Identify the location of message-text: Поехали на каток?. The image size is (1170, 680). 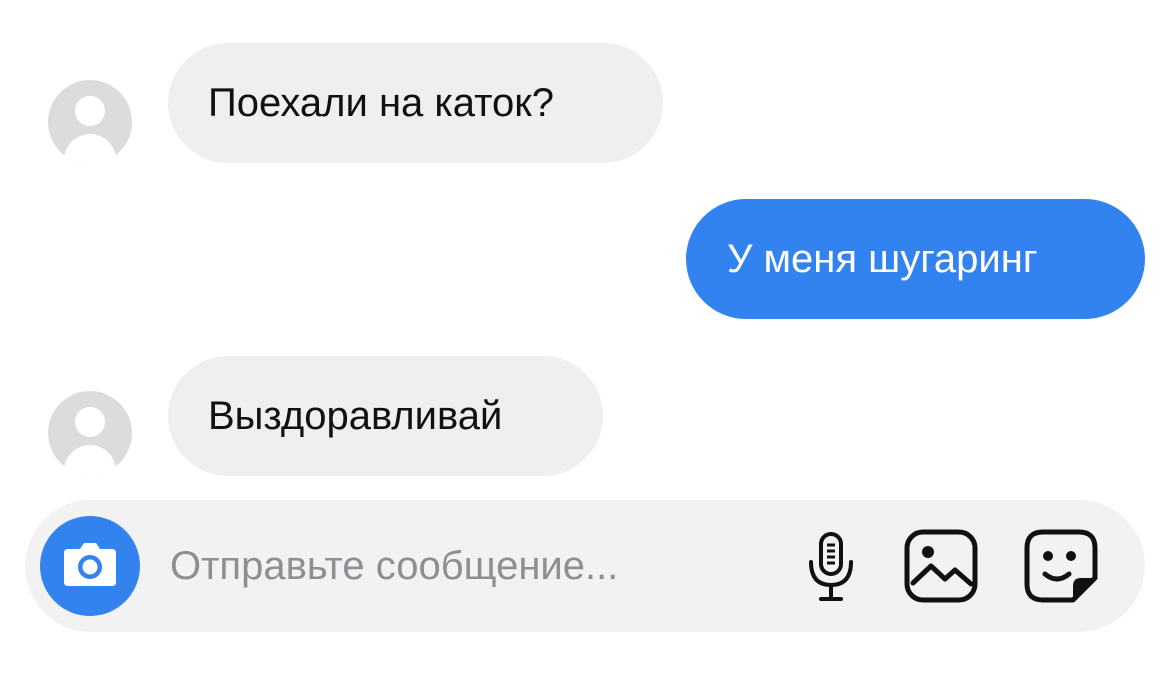
(381, 102).